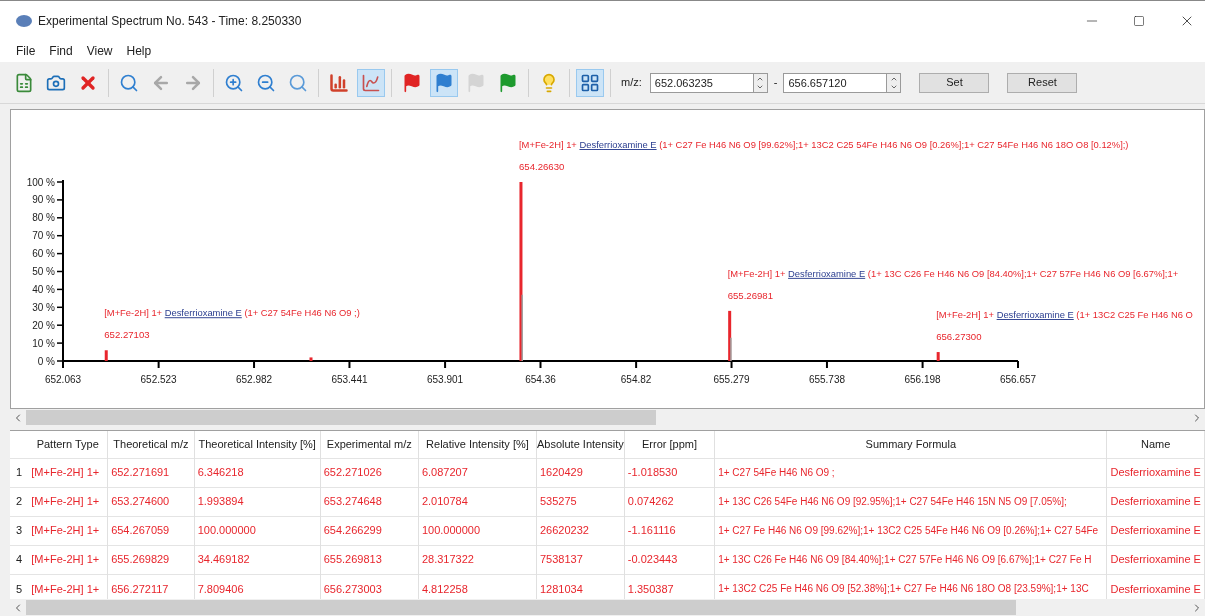 Image resolution: width=1205 pixels, height=616 pixels. Describe the element at coordinates (127, 335) in the screenshot. I see `peak-mz-label: 652.27103` at that location.